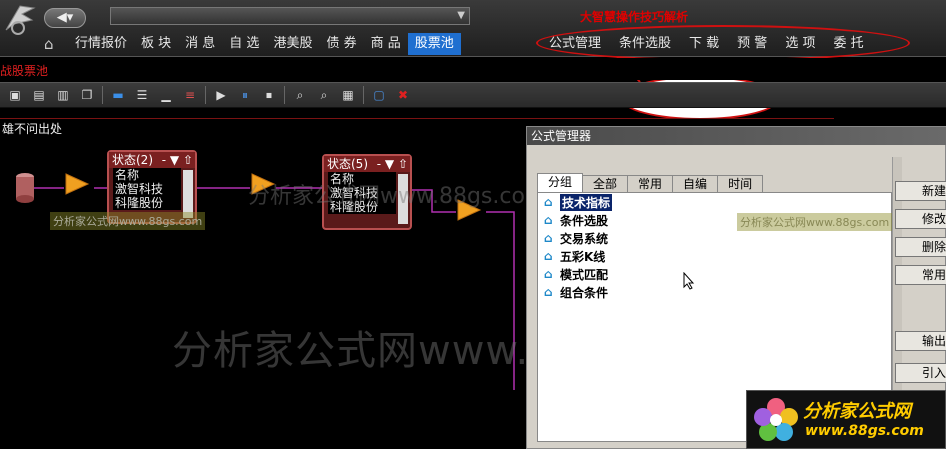 The height and width of the screenshot is (449, 946). What do you see at coordinates (776, 419) in the screenshot?
I see `flower-logo-icon` at bounding box center [776, 419].